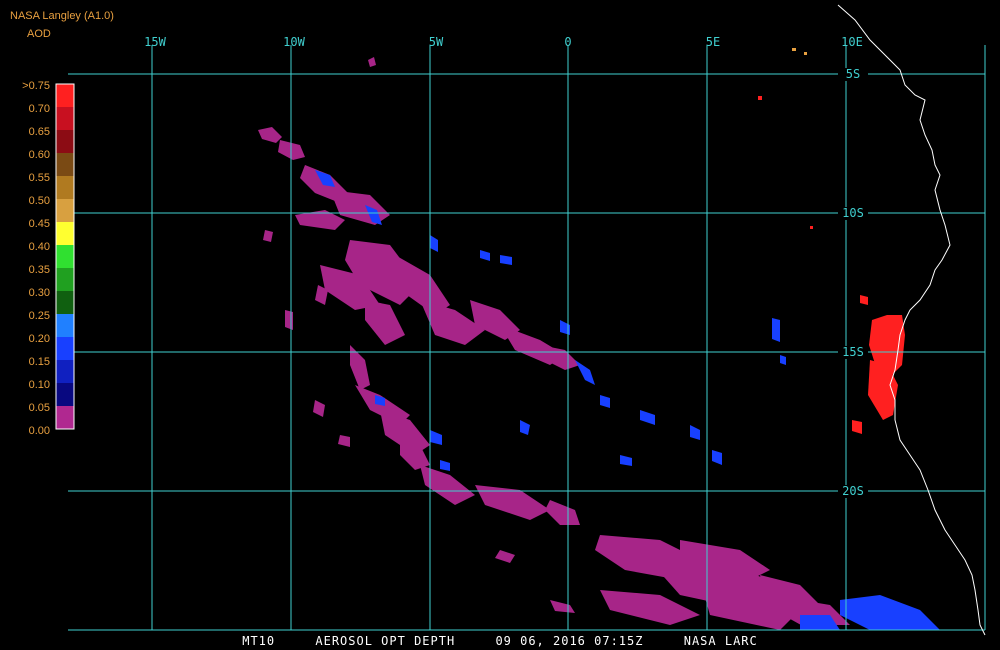  Describe the element at coordinates (39, 224) in the screenshot. I see `colorbar-label: 0.45` at that location.